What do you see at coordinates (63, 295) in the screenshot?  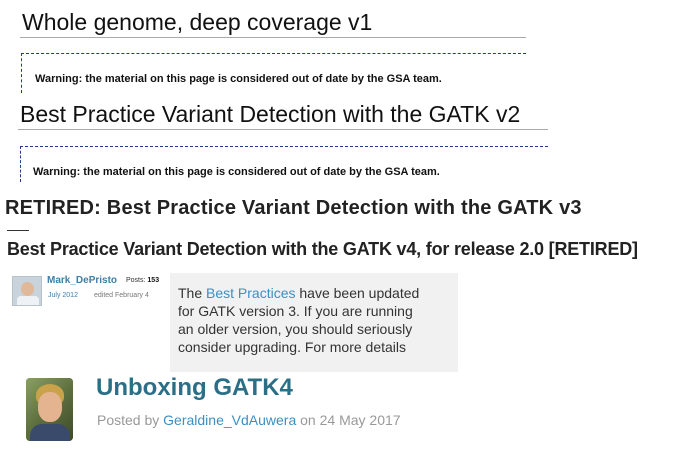 I see `post-date-link: July 2012` at bounding box center [63, 295].